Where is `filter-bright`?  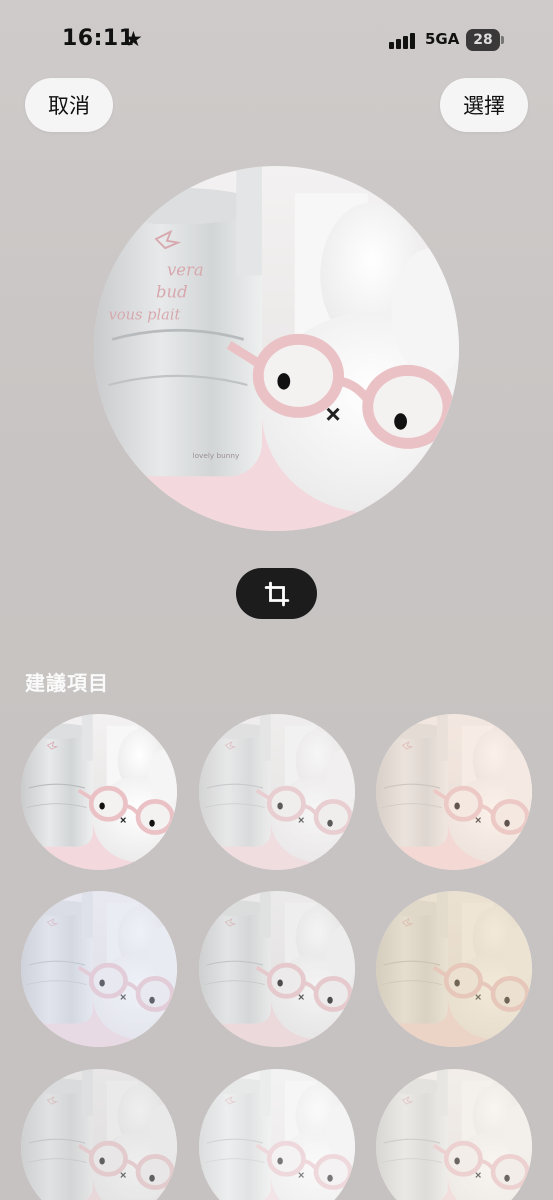 filter-bright is located at coordinates (277, 1134).